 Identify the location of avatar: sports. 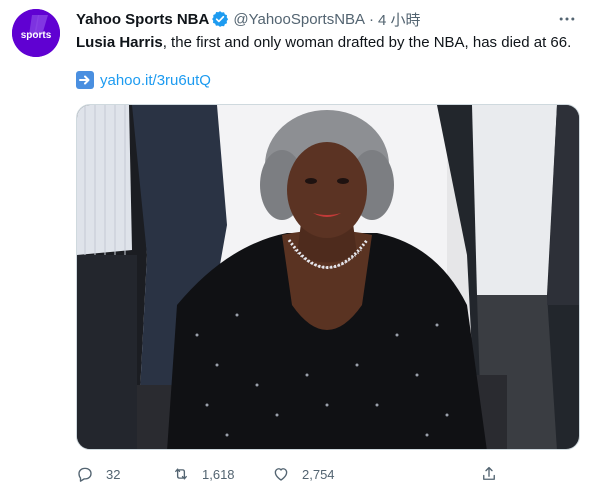
(36, 33).